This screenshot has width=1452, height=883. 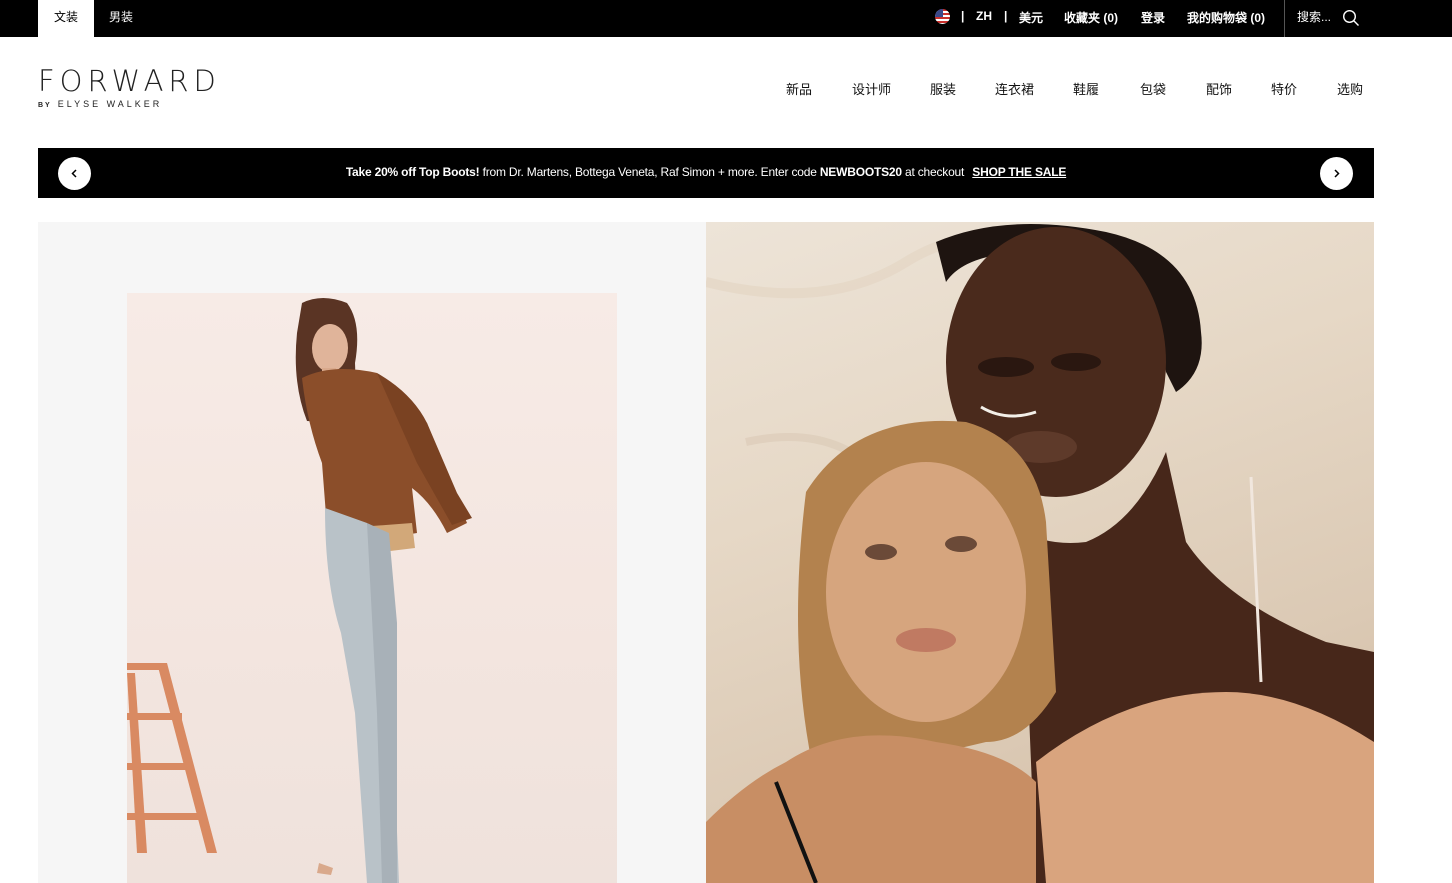 What do you see at coordinates (1219, 88) in the screenshot?
I see `nav-accessories: 配饰` at bounding box center [1219, 88].